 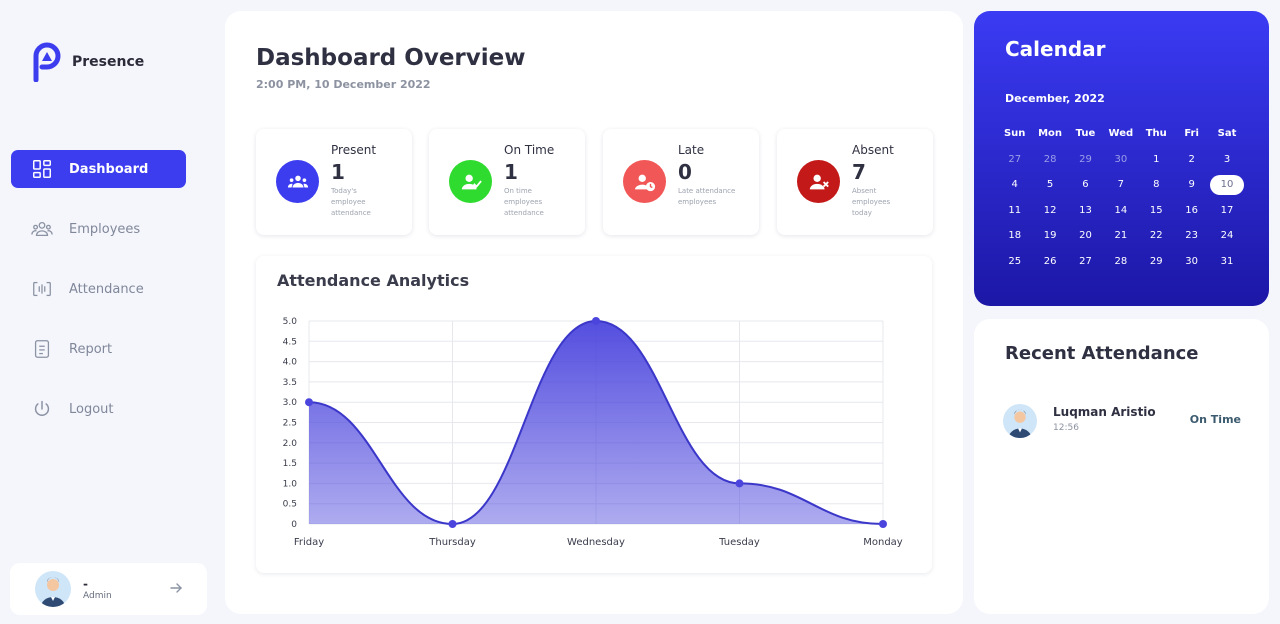 What do you see at coordinates (1104, 412) in the screenshot?
I see `recent-name: Luqman Aristio` at bounding box center [1104, 412].